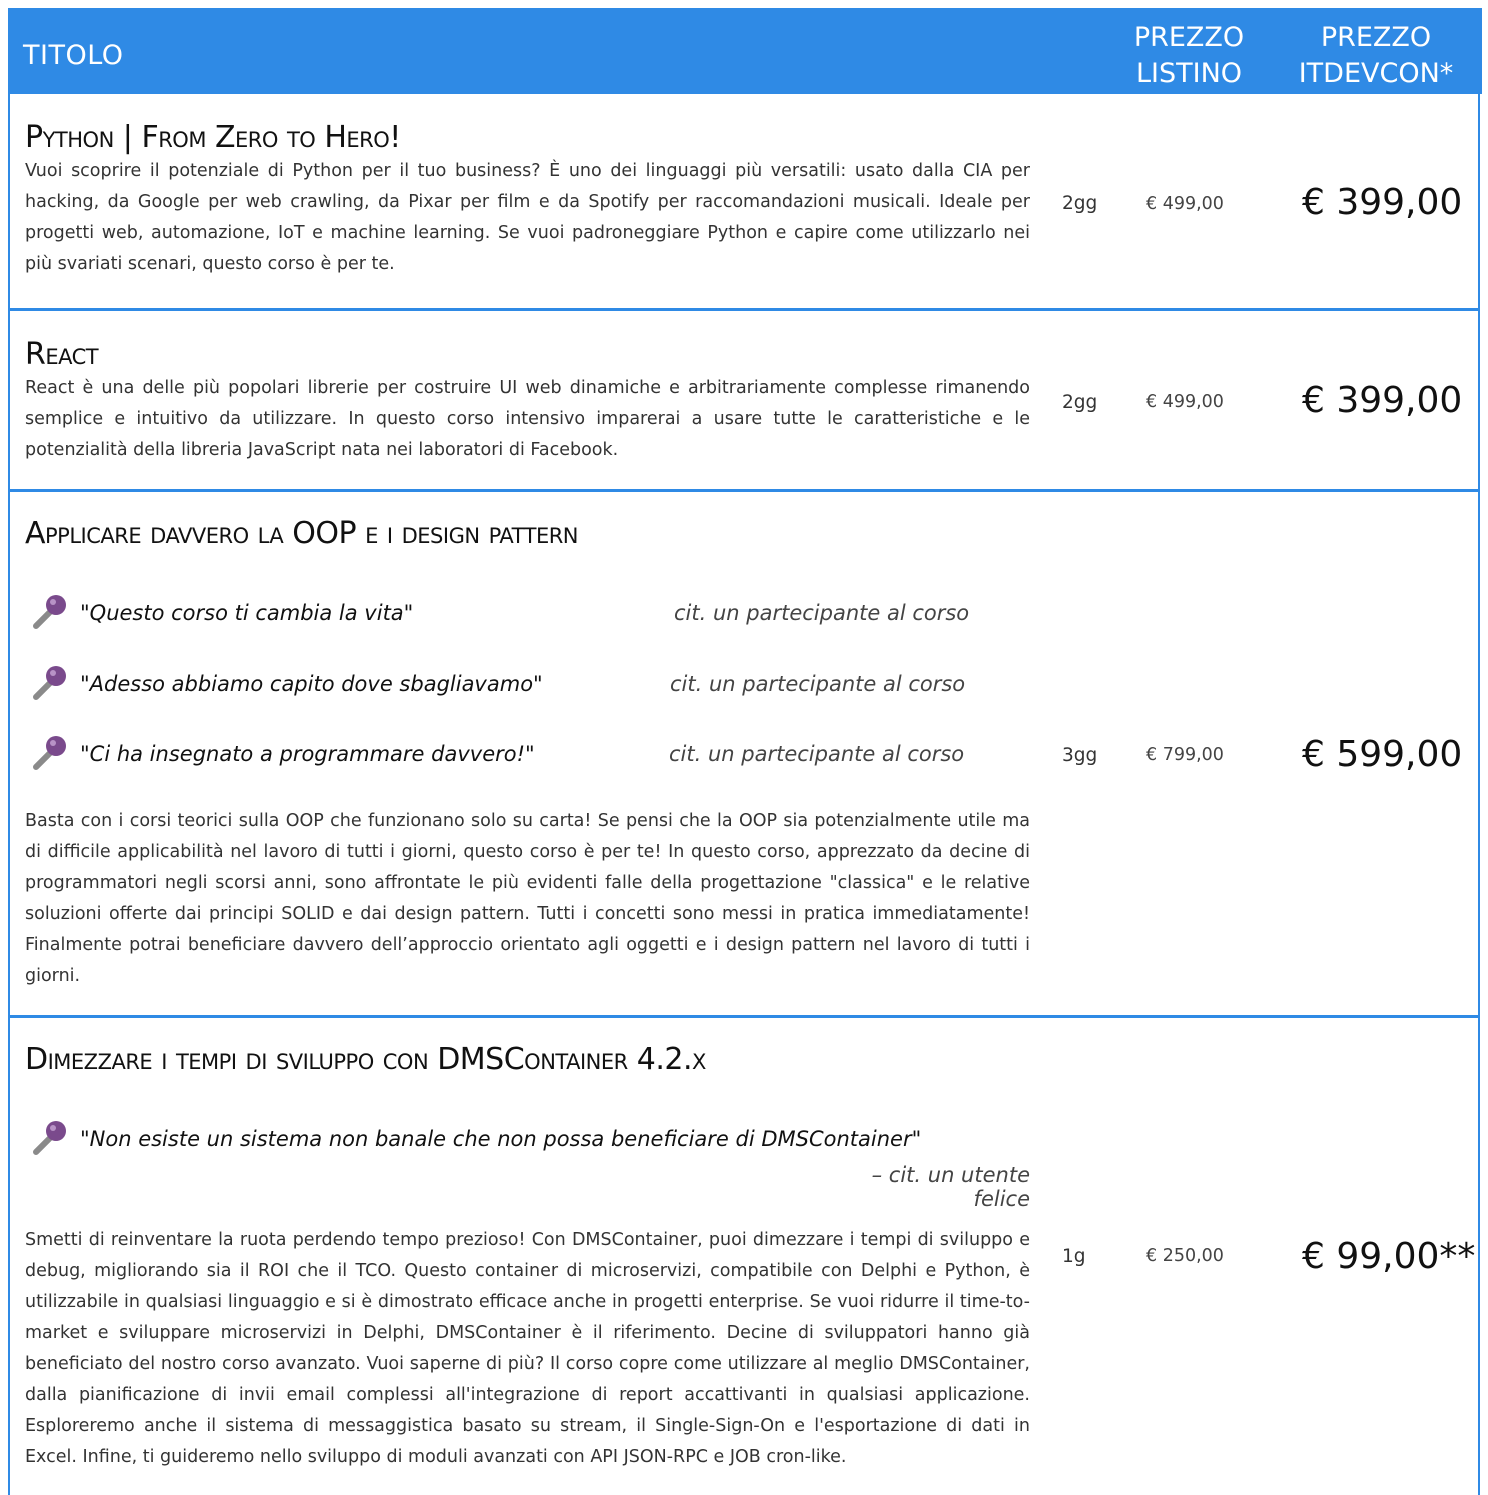  I want to click on header-price-itdevcon: PREZZO ITDEVCON*, so click(1376, 55).